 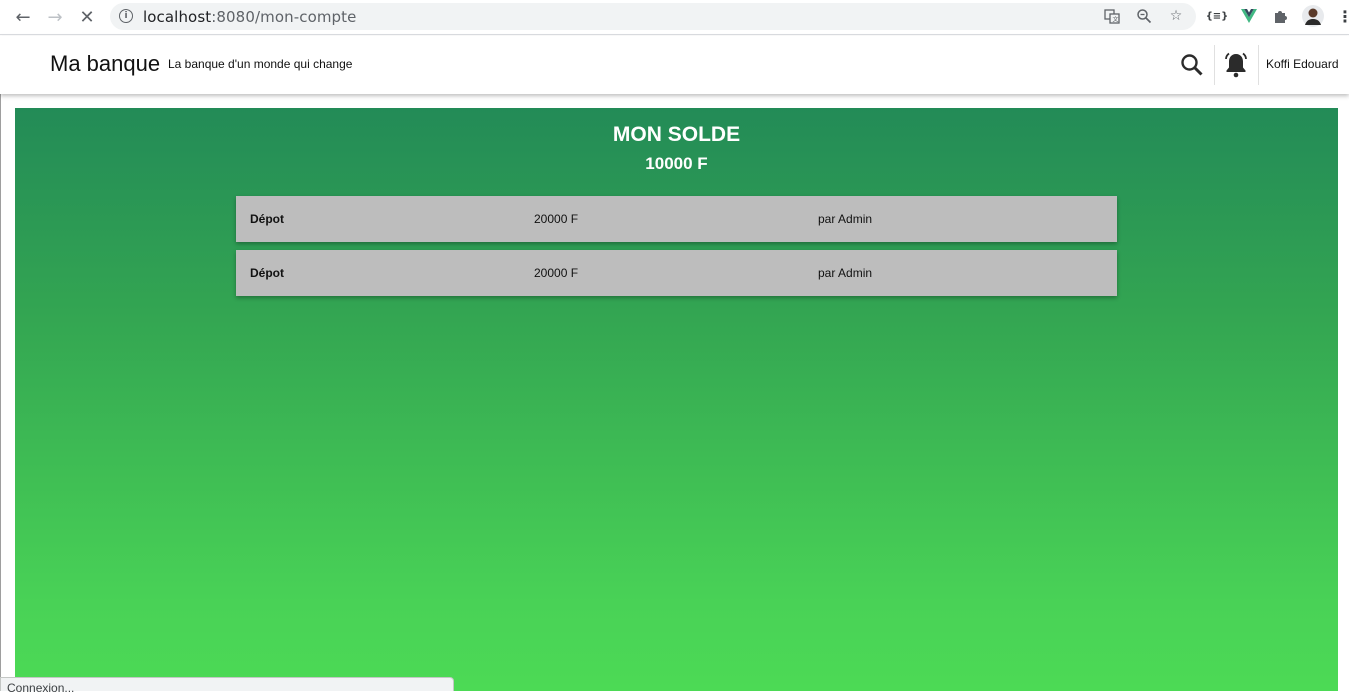 I want to click on balance-title: MON SOLDE, so click(x=676, y=134).